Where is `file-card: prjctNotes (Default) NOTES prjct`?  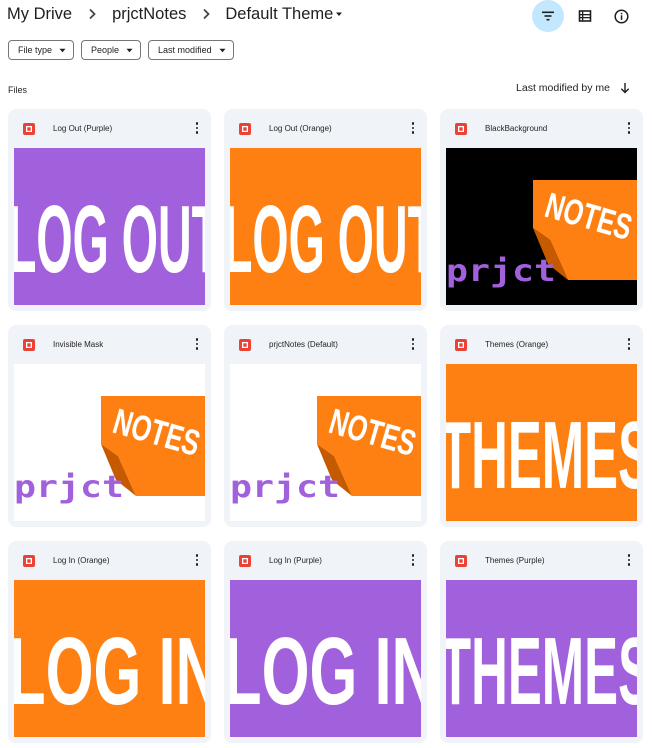
file-card: prjctNotes (Default) NOTES prjct is located at coordinates (325, 426).